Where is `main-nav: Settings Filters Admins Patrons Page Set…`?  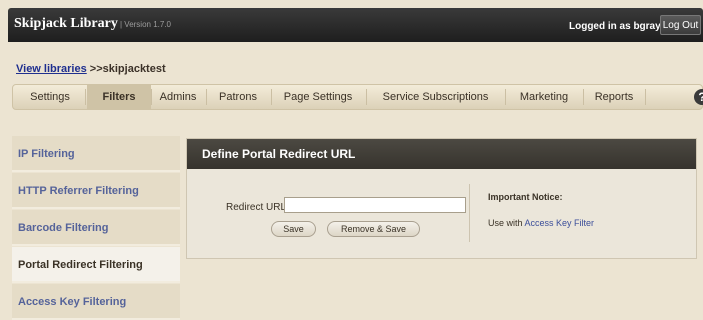 main-nav: Settings Filters Admins Patrons Page Set… is located at coordinates (357, 97).